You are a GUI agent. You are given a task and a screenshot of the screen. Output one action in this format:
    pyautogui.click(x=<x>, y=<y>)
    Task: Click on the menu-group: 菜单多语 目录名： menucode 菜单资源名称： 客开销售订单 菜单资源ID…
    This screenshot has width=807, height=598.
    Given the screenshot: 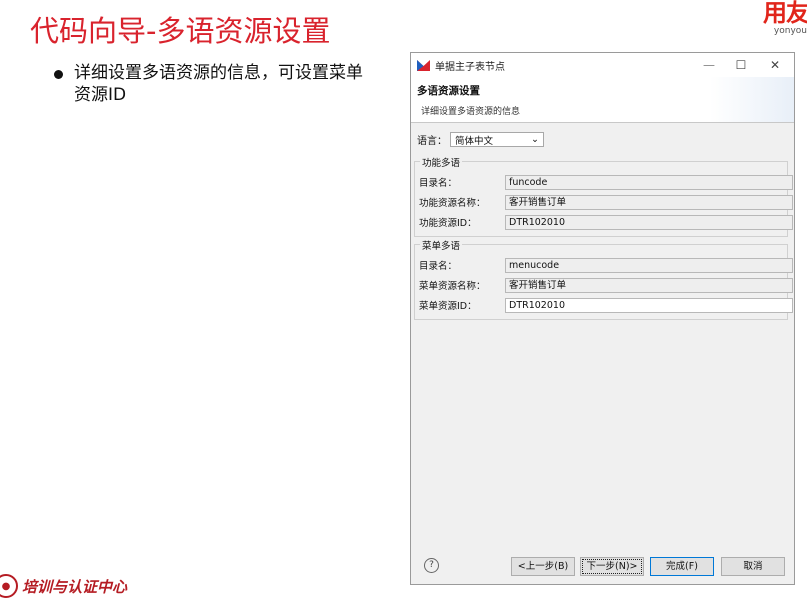 What is the action you would take?
    pyautogui.click(x=603, y=279)
    